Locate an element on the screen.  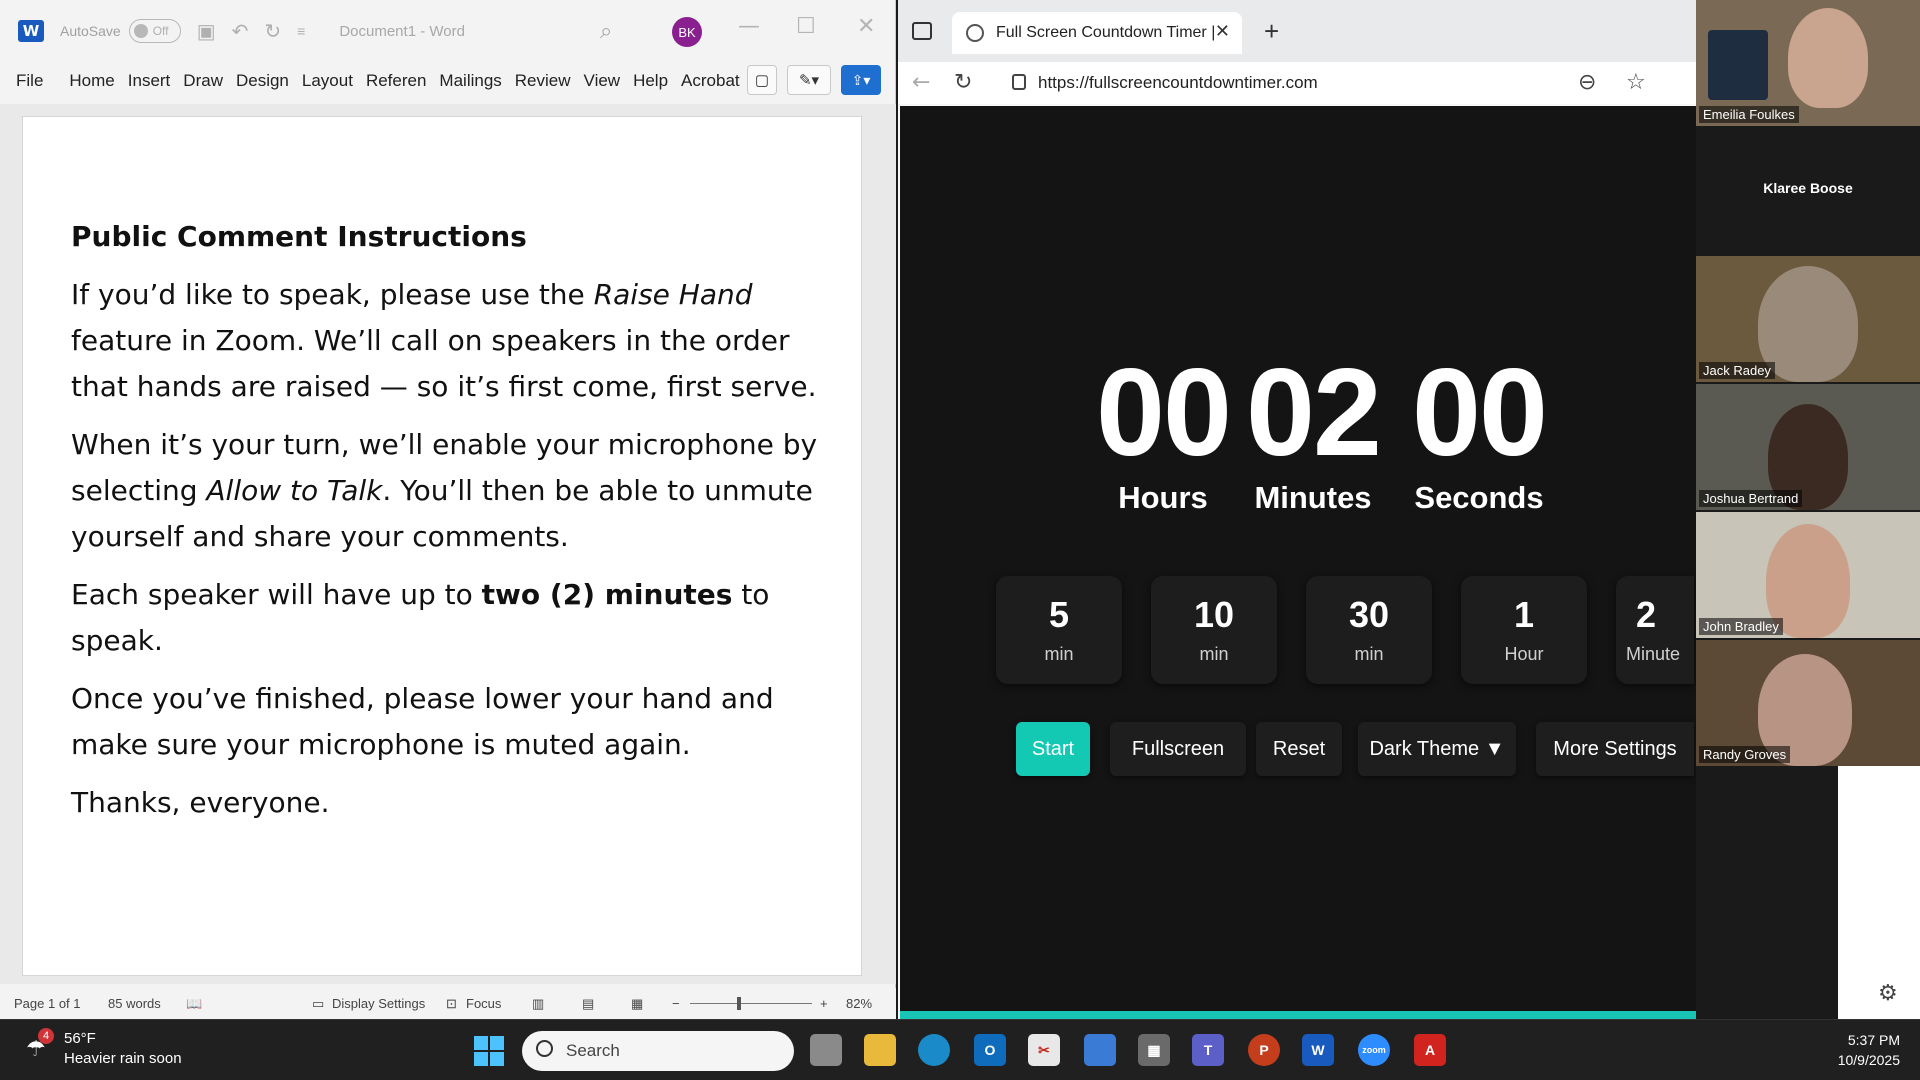
participant-tile: John Bradley is located at coordinates (1808, 575).